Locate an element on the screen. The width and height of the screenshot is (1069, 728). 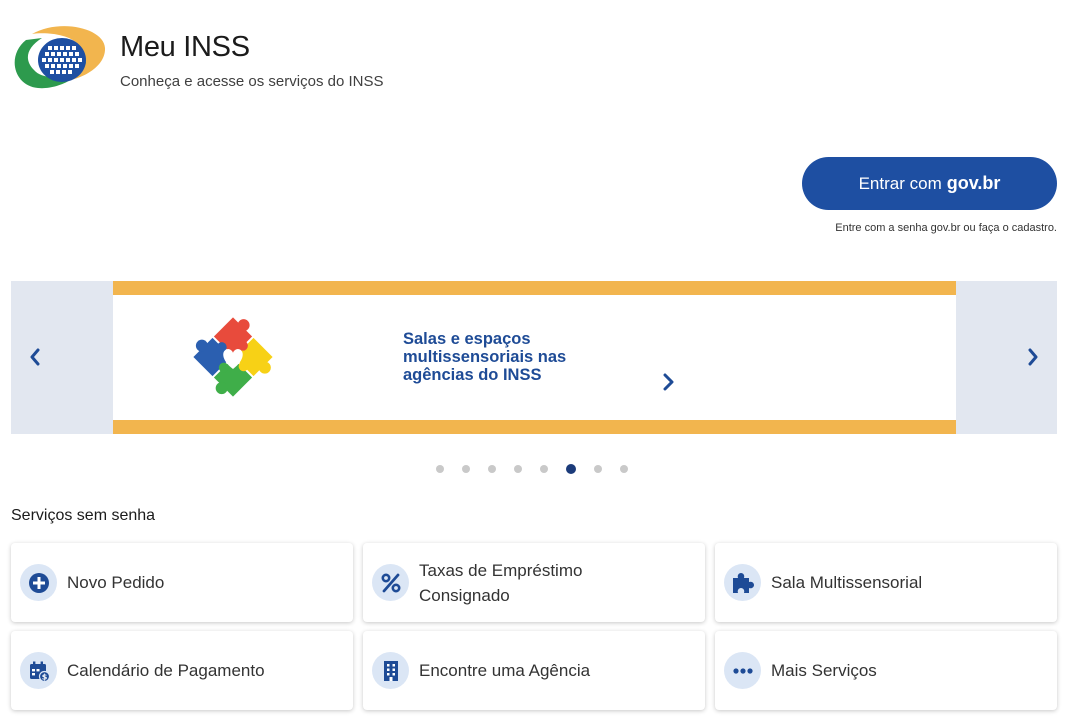
service-icon-wrap: $ is located at coordinates (38, 670).